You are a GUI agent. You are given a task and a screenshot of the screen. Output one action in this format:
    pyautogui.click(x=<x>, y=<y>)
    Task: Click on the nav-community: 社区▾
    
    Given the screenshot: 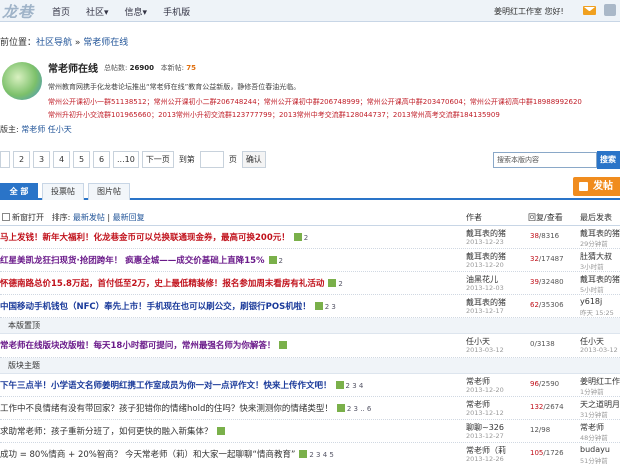 What is the action you would take?
    pyautogui.click(x=97, y=11)
    